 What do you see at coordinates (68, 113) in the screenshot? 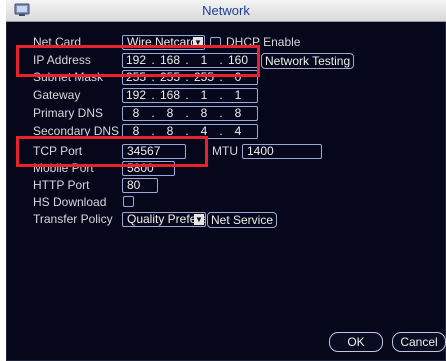
I see `primary-dns-label: Primary DNS` at bounding box center [68, 113].